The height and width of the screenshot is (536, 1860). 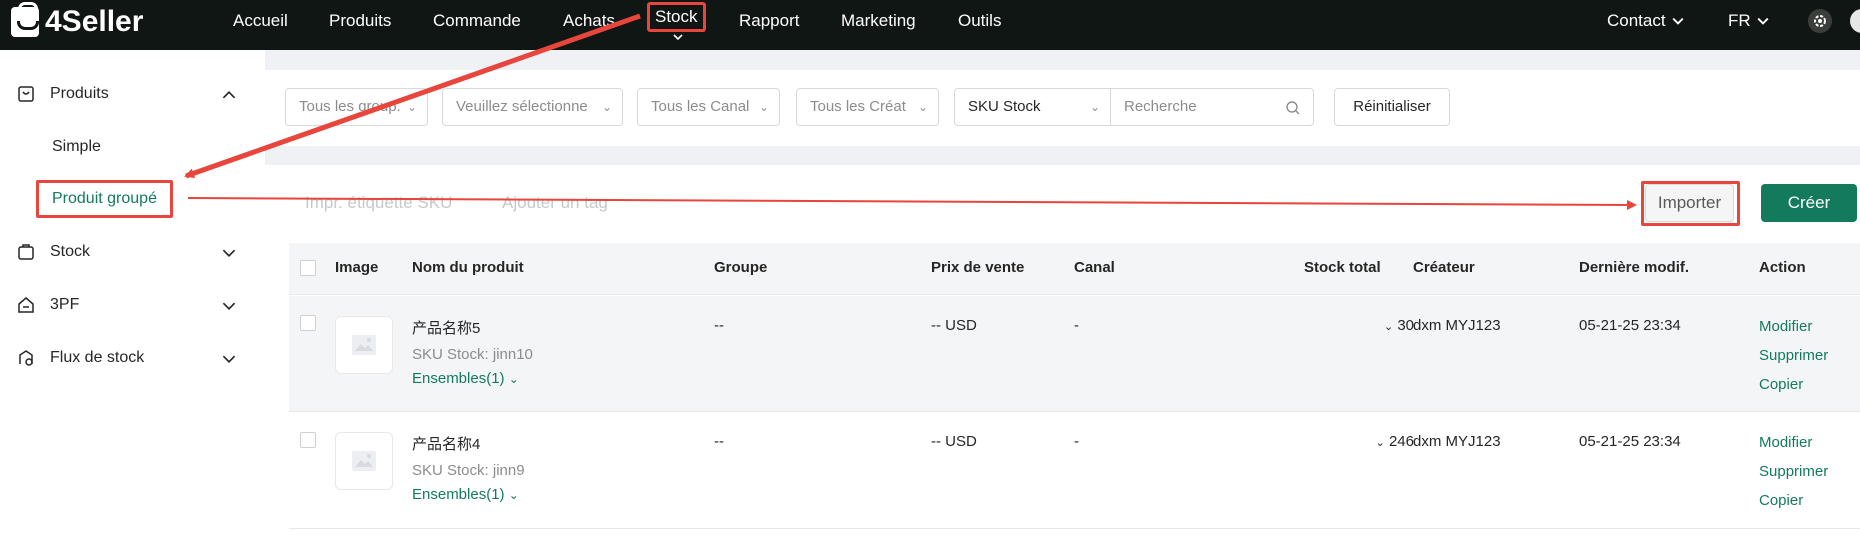 I want to click on nav-item-achats: Achats, so click(x=589, y=21).